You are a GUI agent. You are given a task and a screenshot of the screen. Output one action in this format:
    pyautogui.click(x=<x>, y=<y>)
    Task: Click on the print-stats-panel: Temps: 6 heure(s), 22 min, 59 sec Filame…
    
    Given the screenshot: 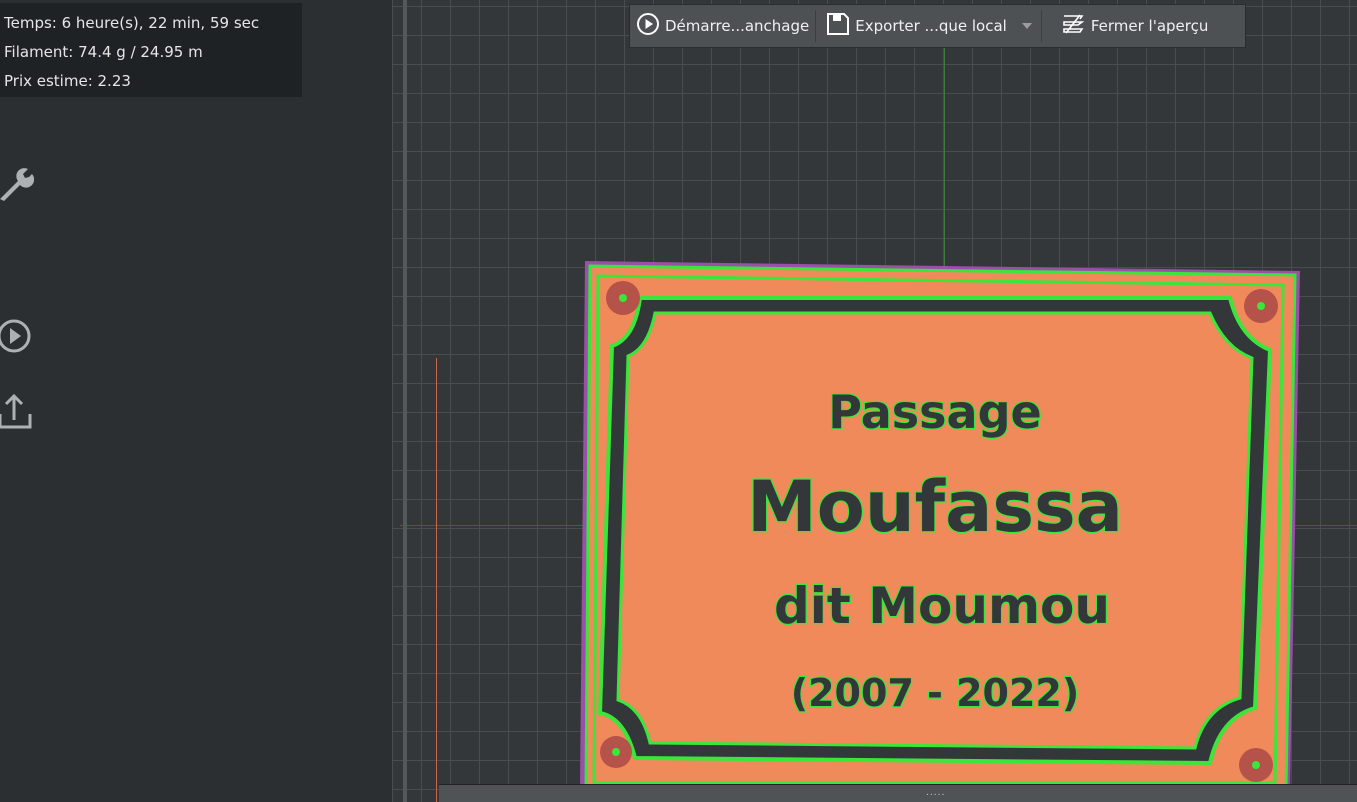 What is the action you would take?
    pyautogui.click(x=151, y=50)
    